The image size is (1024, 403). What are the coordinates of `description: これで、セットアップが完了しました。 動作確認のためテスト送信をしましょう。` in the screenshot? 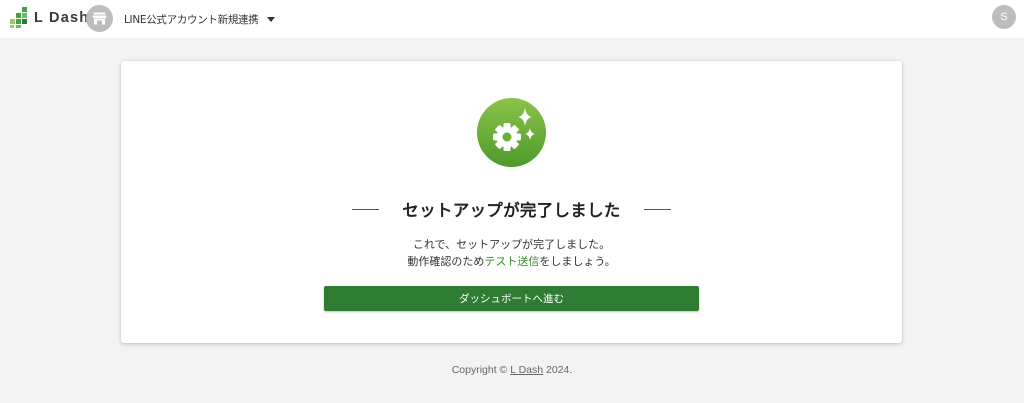 It's located at (511, 253).